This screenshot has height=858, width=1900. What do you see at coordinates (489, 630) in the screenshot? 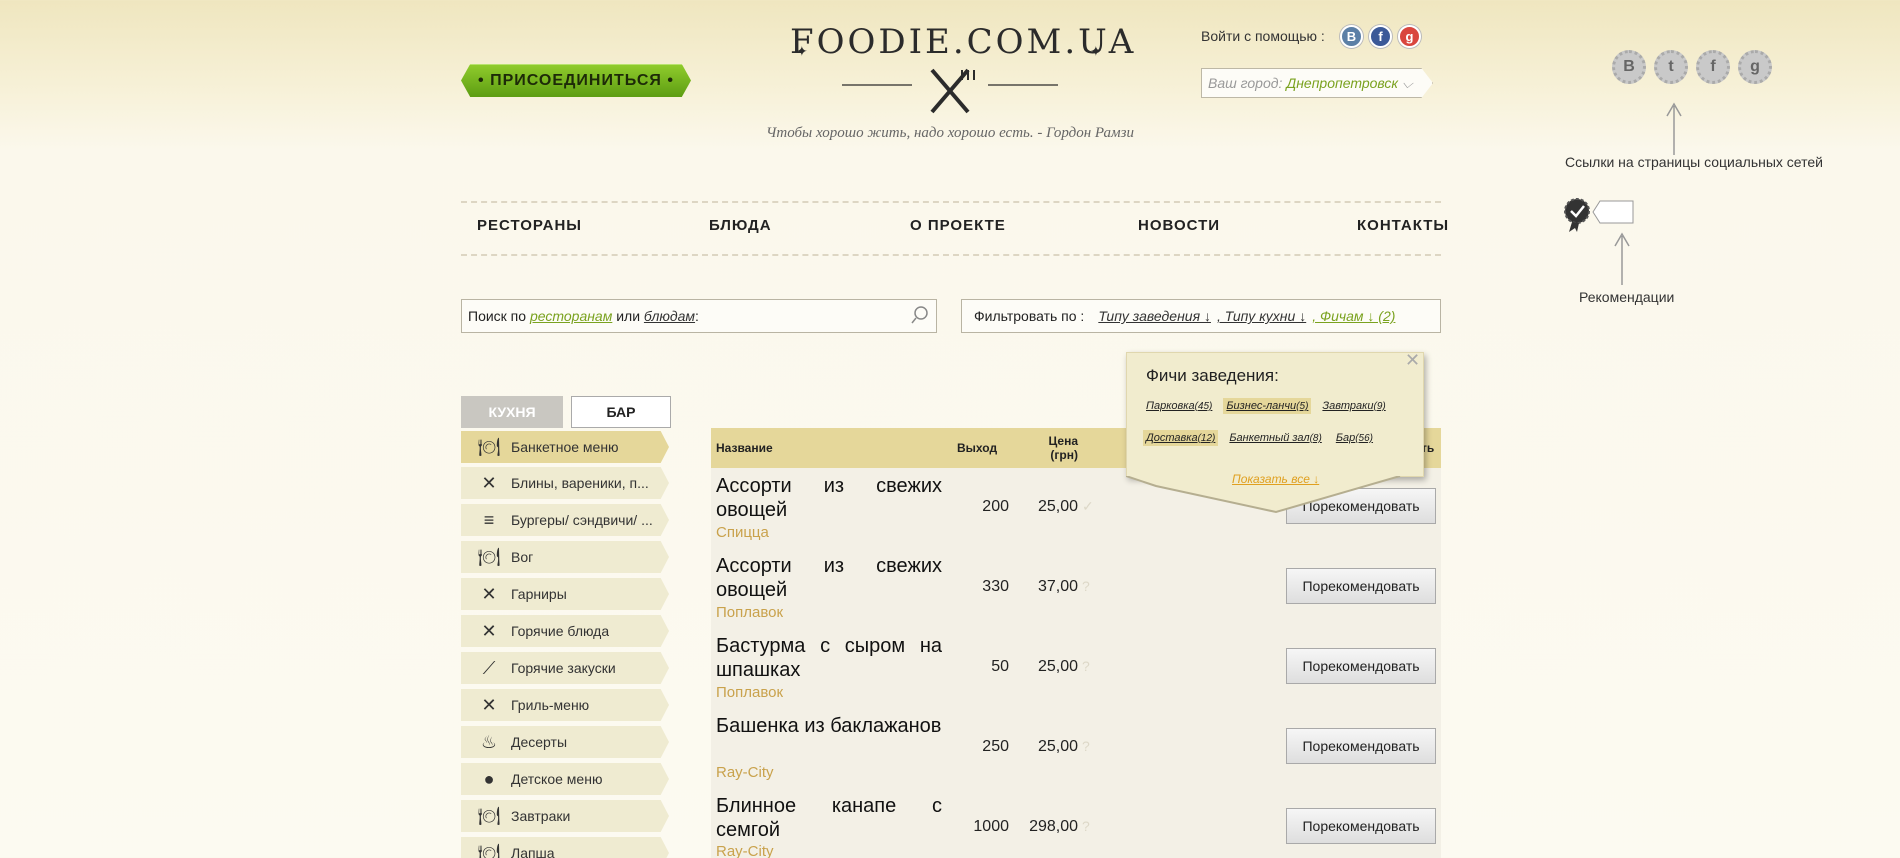
I see `cutlery-icon: ✕` at bounding box center [489, 630].